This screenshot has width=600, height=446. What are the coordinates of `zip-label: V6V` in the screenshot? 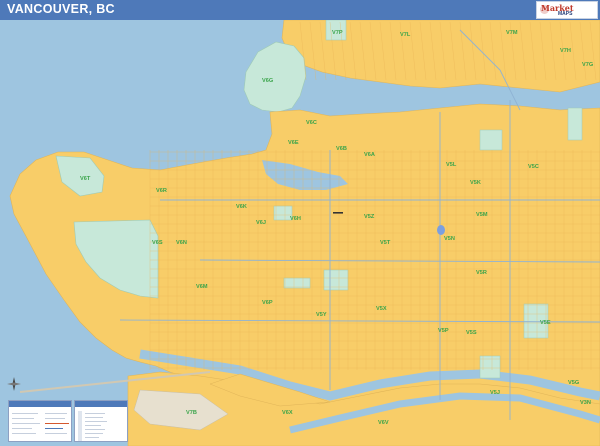 It's located at (383, 423).